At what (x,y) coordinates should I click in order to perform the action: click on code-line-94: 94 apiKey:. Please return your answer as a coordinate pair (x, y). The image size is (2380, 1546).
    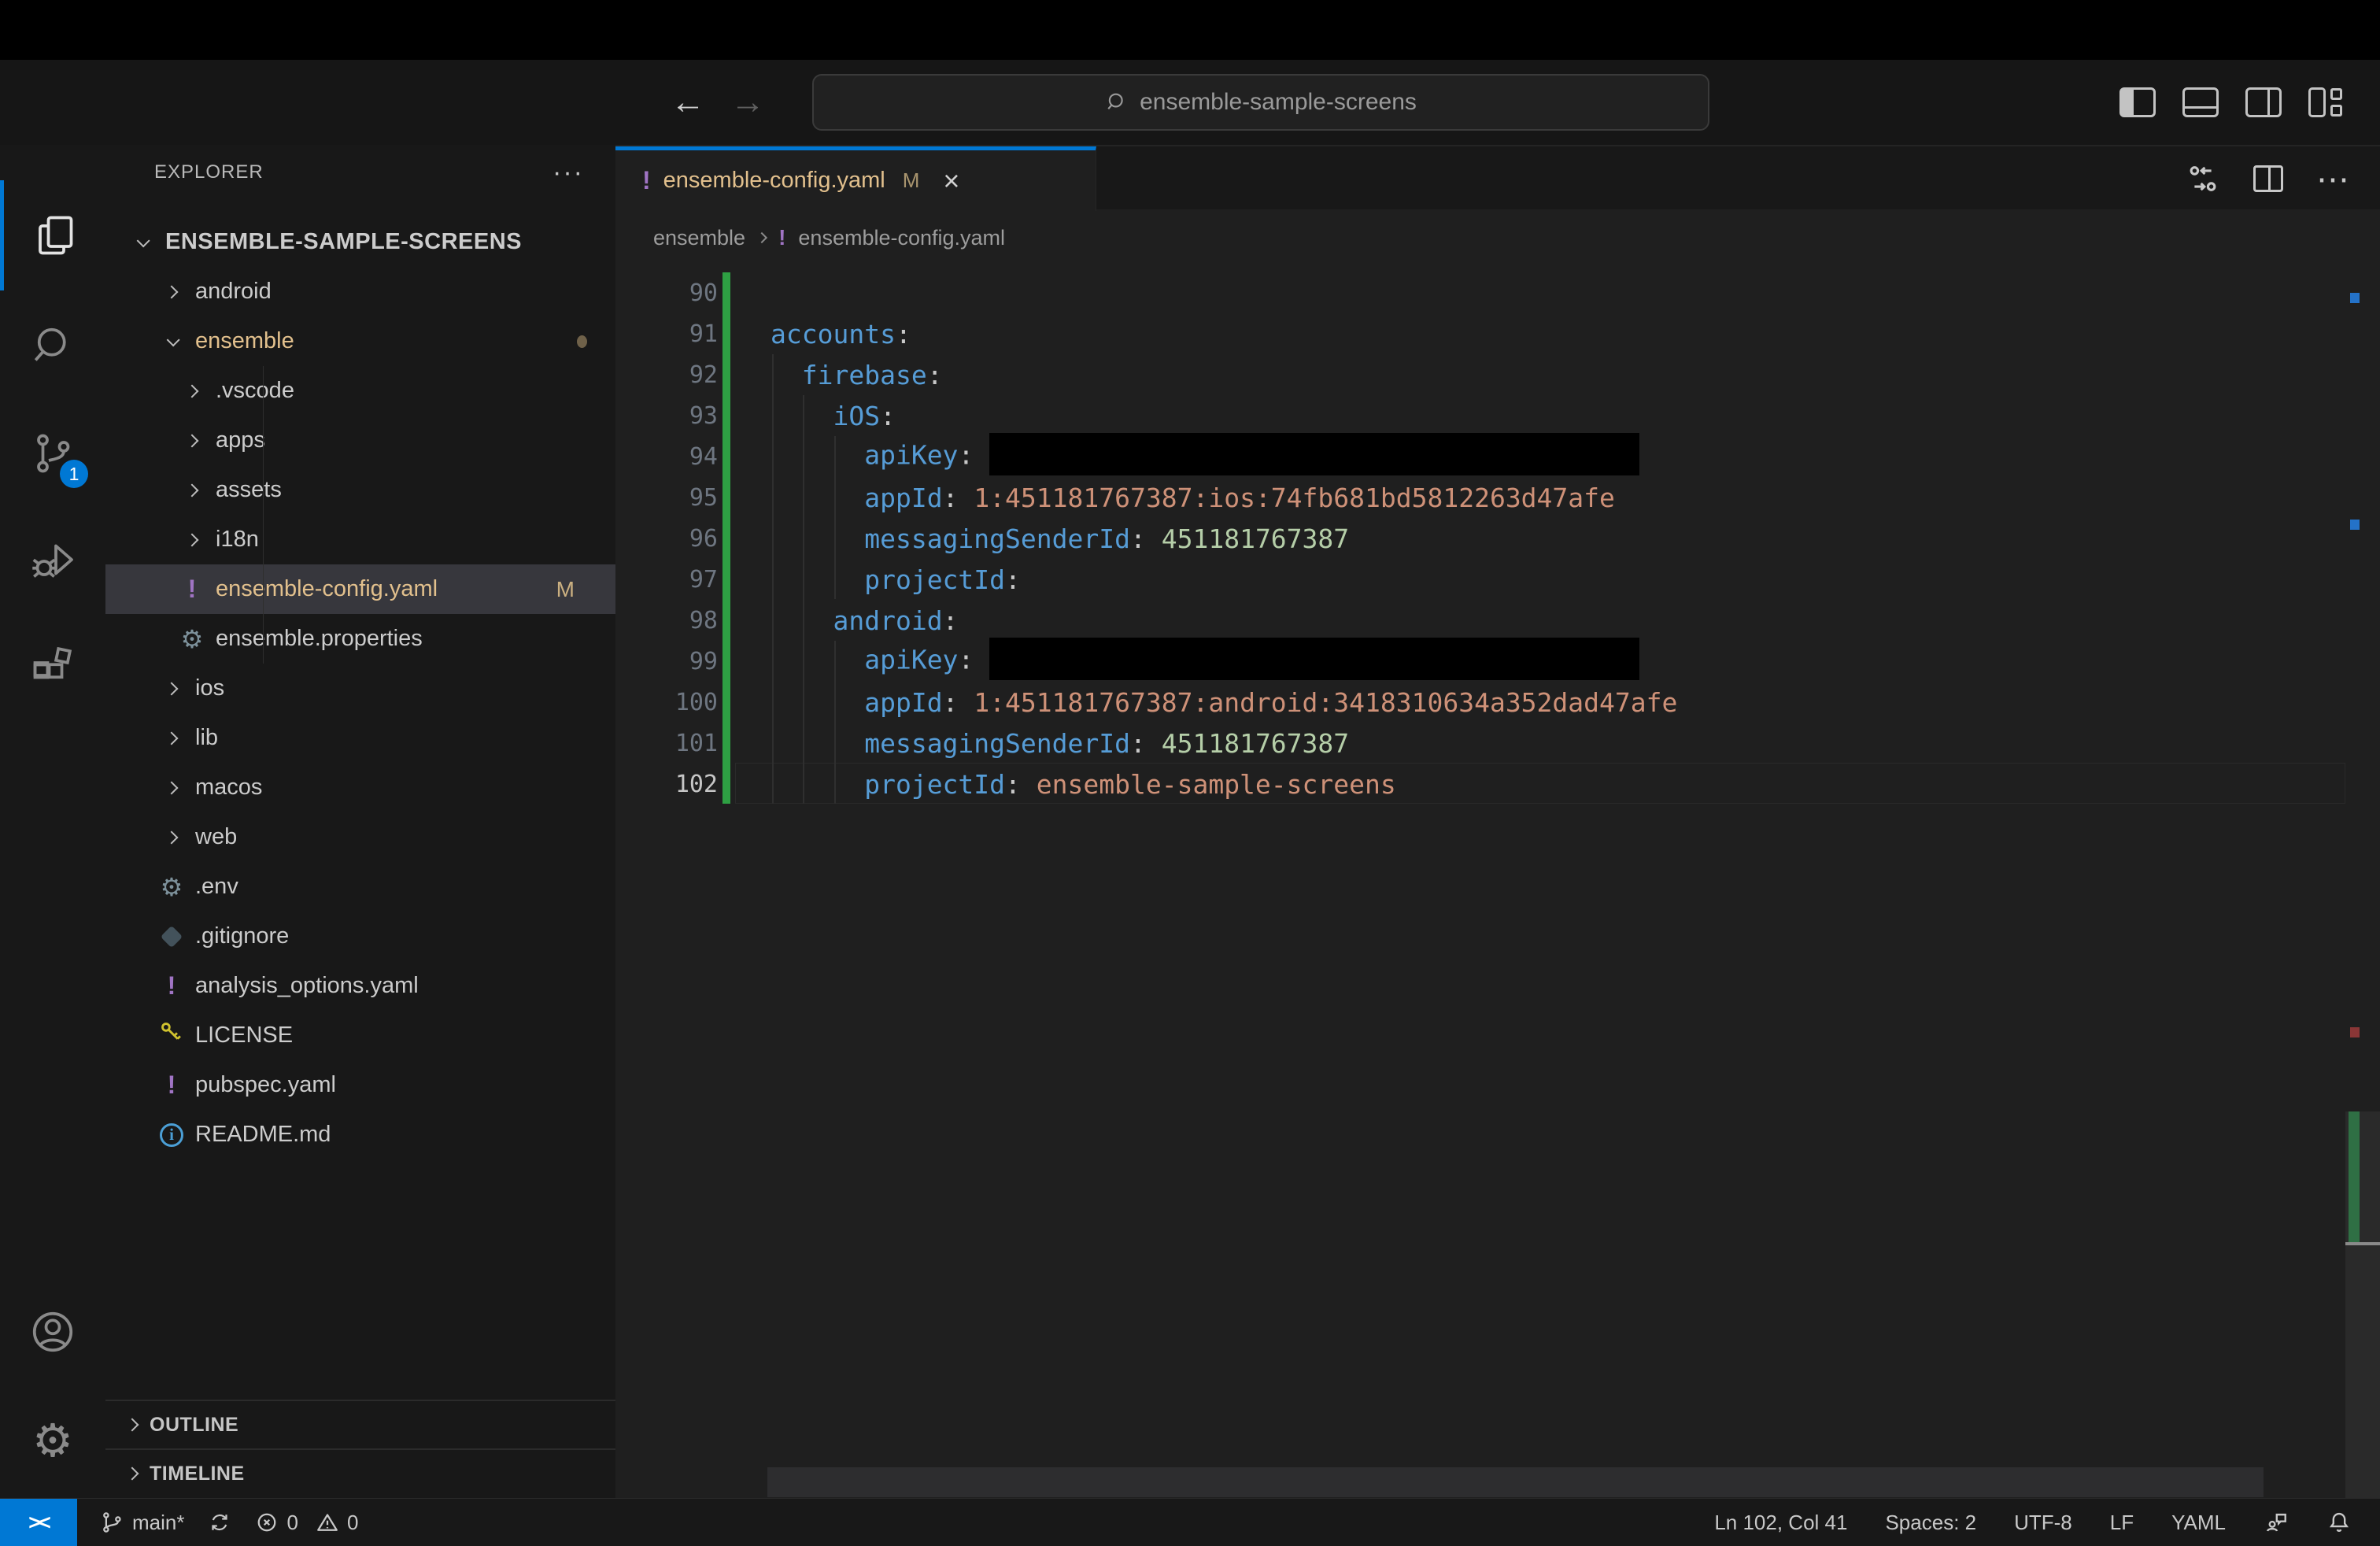
    Looking at the image, I should click on (1480, 455).